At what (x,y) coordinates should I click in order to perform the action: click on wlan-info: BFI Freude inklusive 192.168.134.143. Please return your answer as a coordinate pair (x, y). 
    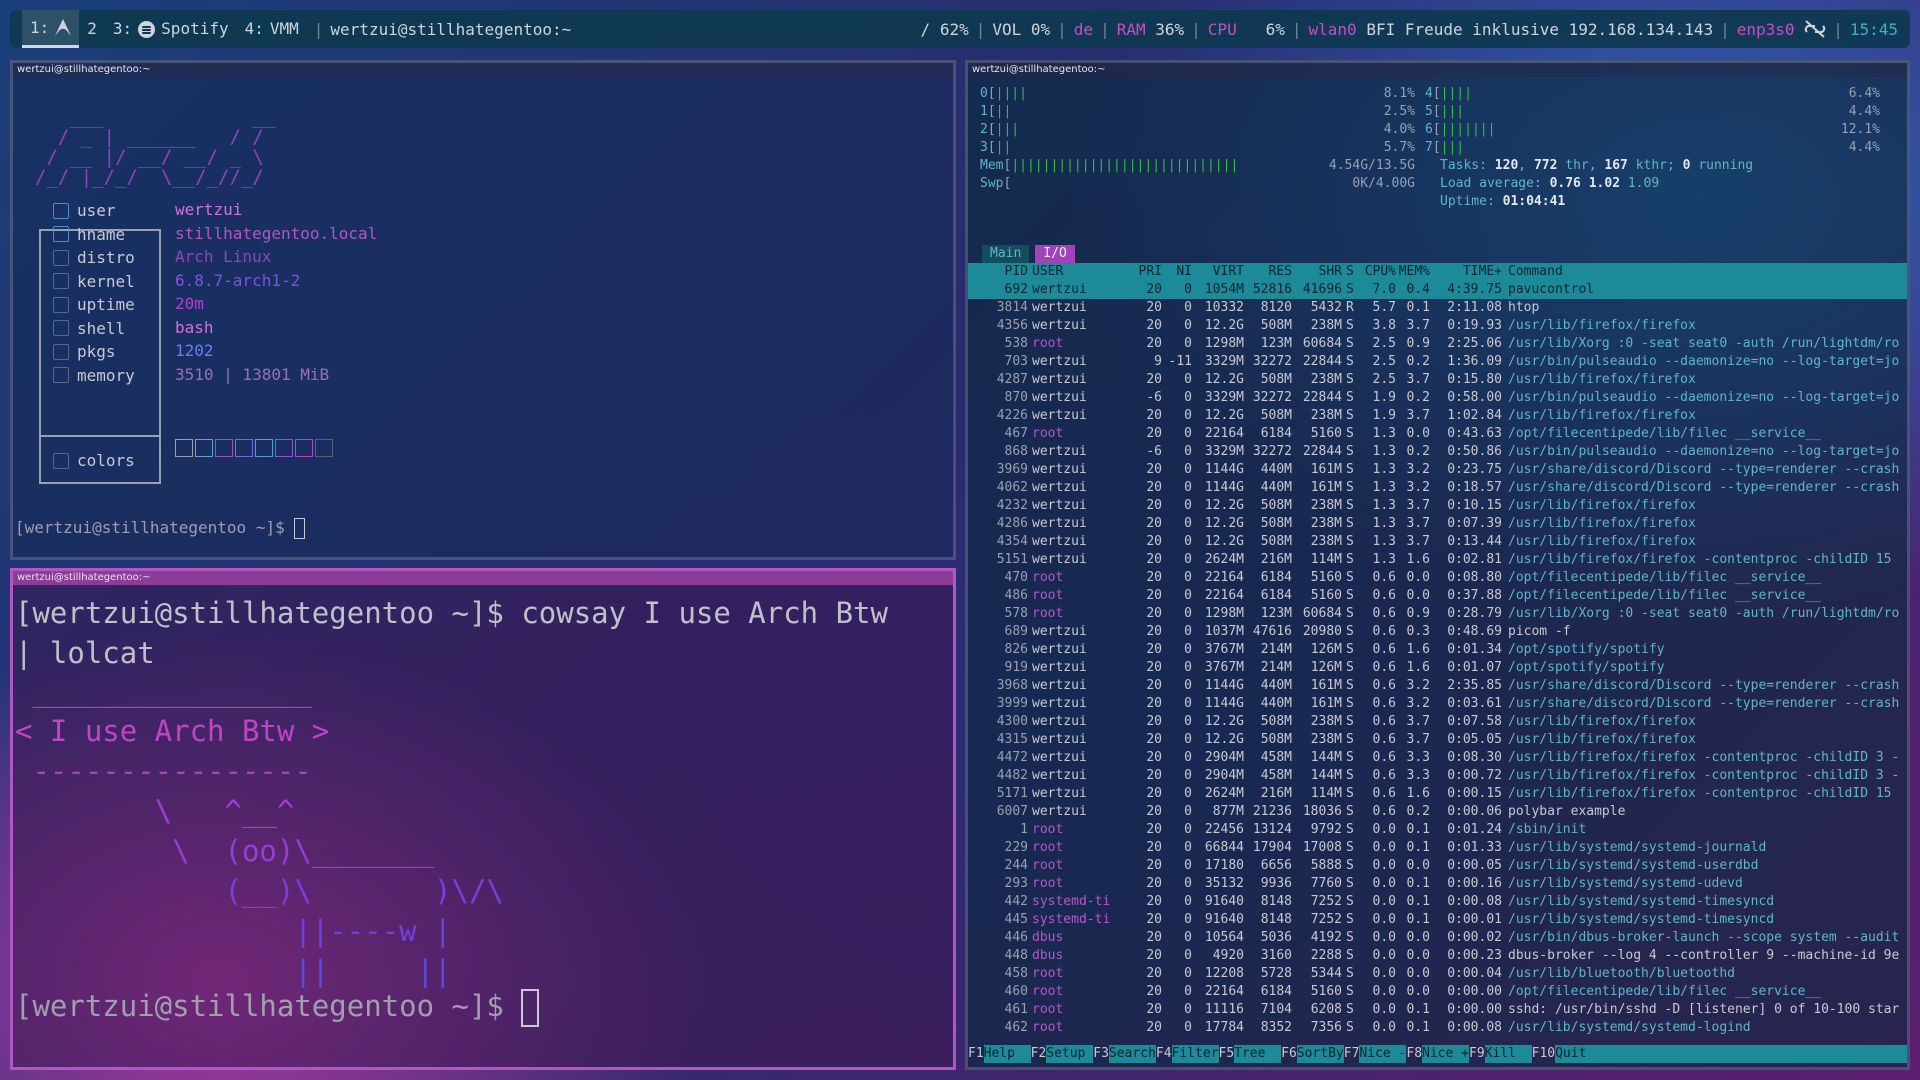
    Looking at the image, I should click on (1540, 29).